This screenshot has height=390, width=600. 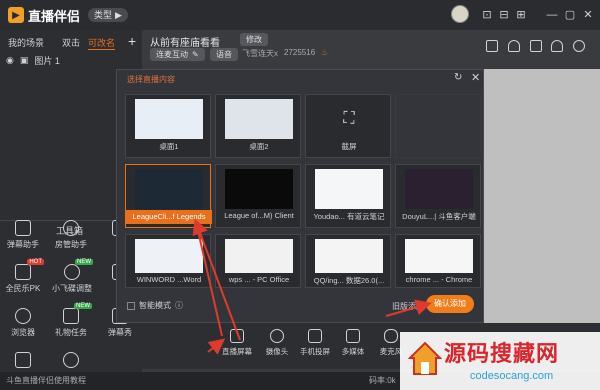 I want to click on hot-badge: HOT, so click(x=35, y=262).